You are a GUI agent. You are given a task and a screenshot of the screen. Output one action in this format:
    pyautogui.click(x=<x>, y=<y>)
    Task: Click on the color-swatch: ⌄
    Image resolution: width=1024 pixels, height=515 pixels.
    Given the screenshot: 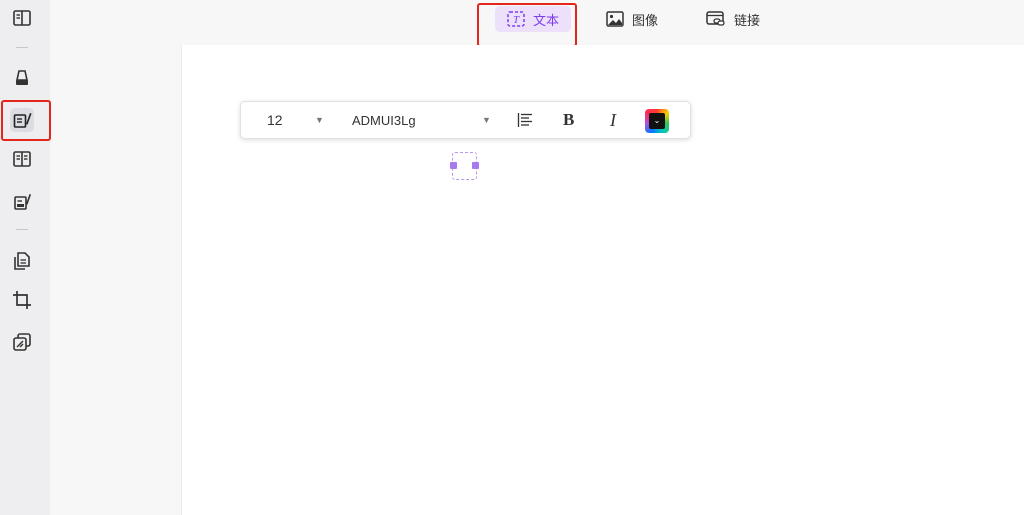 What is the action you would take?
    pyautogui.click(x=657, y=121)
    